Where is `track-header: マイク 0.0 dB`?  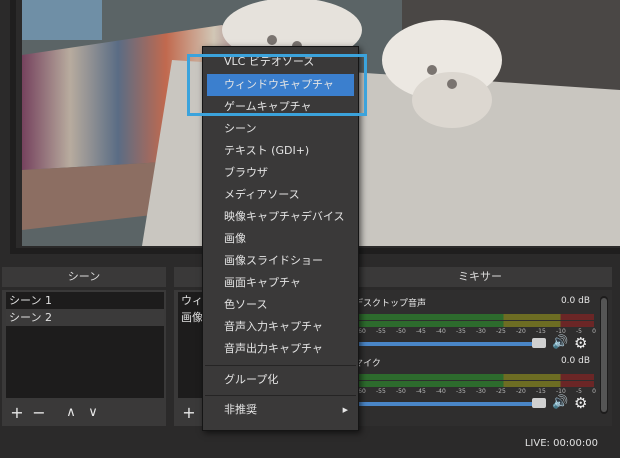
track-header: マイク 0.0 dB is located at coordinates (472, 363).